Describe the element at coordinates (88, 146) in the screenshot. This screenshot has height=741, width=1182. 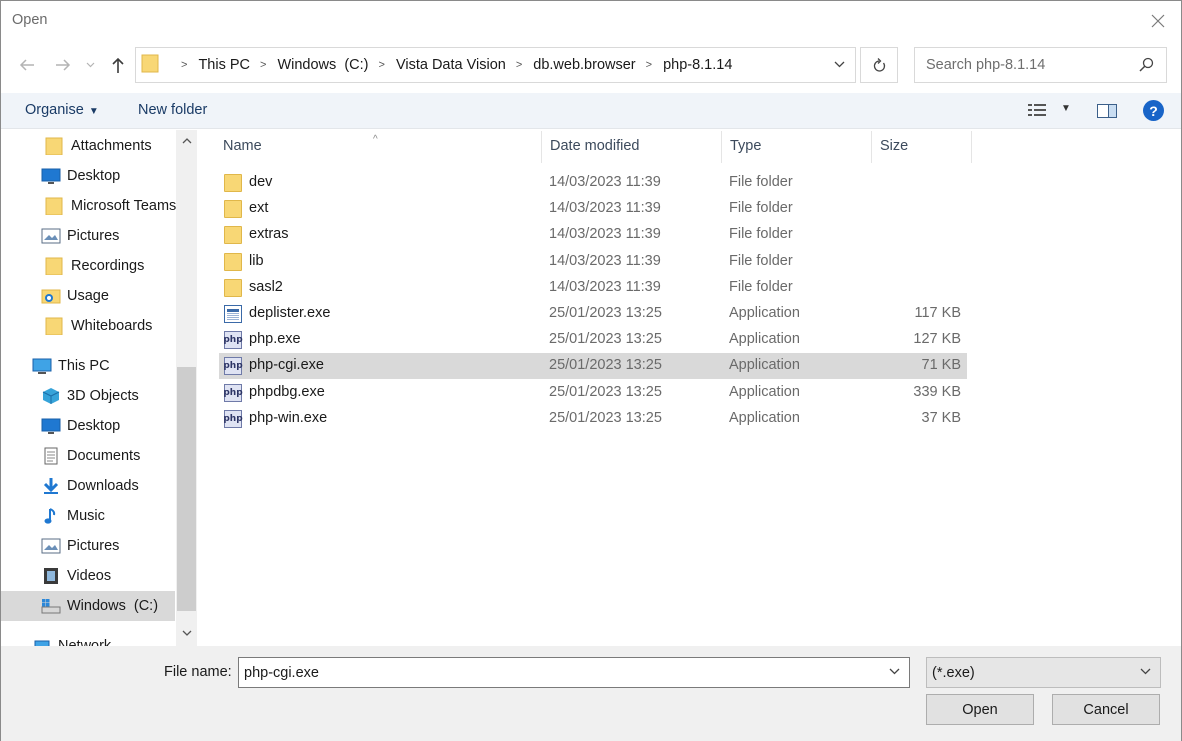
I see `sidebar-item: Attachments` at that location.